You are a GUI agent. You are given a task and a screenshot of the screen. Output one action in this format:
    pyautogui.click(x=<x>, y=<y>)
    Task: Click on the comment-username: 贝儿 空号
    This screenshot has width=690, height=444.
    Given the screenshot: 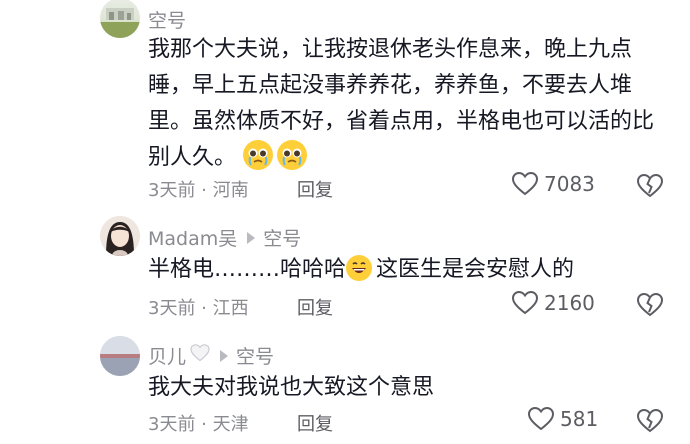 What is the action you would take?
    pyautogui.click(x=211, y=355)
    